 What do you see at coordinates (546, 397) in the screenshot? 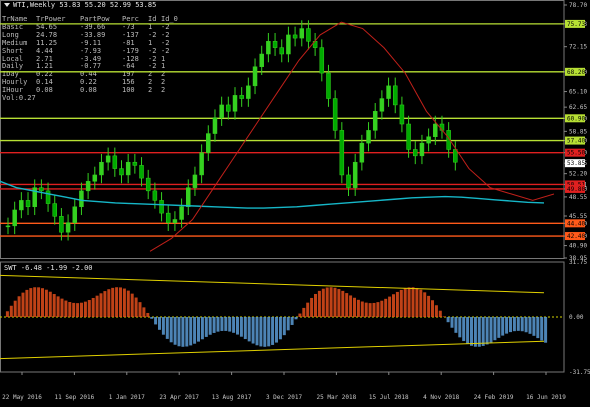
I see `x-tick-label: 16 Jun 2019` at bounding box center [546, 397].